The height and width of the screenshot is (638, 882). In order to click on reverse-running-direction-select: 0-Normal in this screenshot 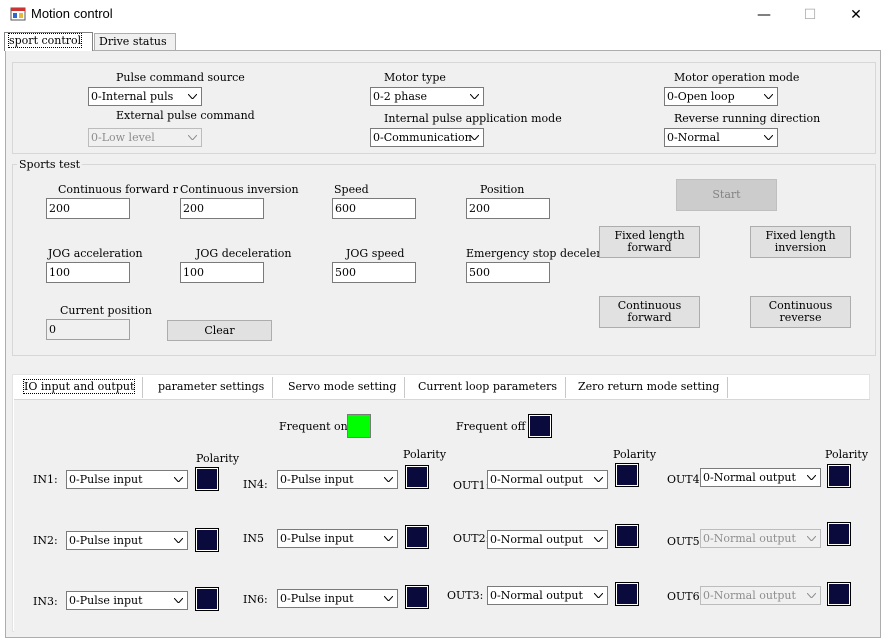, I will do `click(721, 137)`.